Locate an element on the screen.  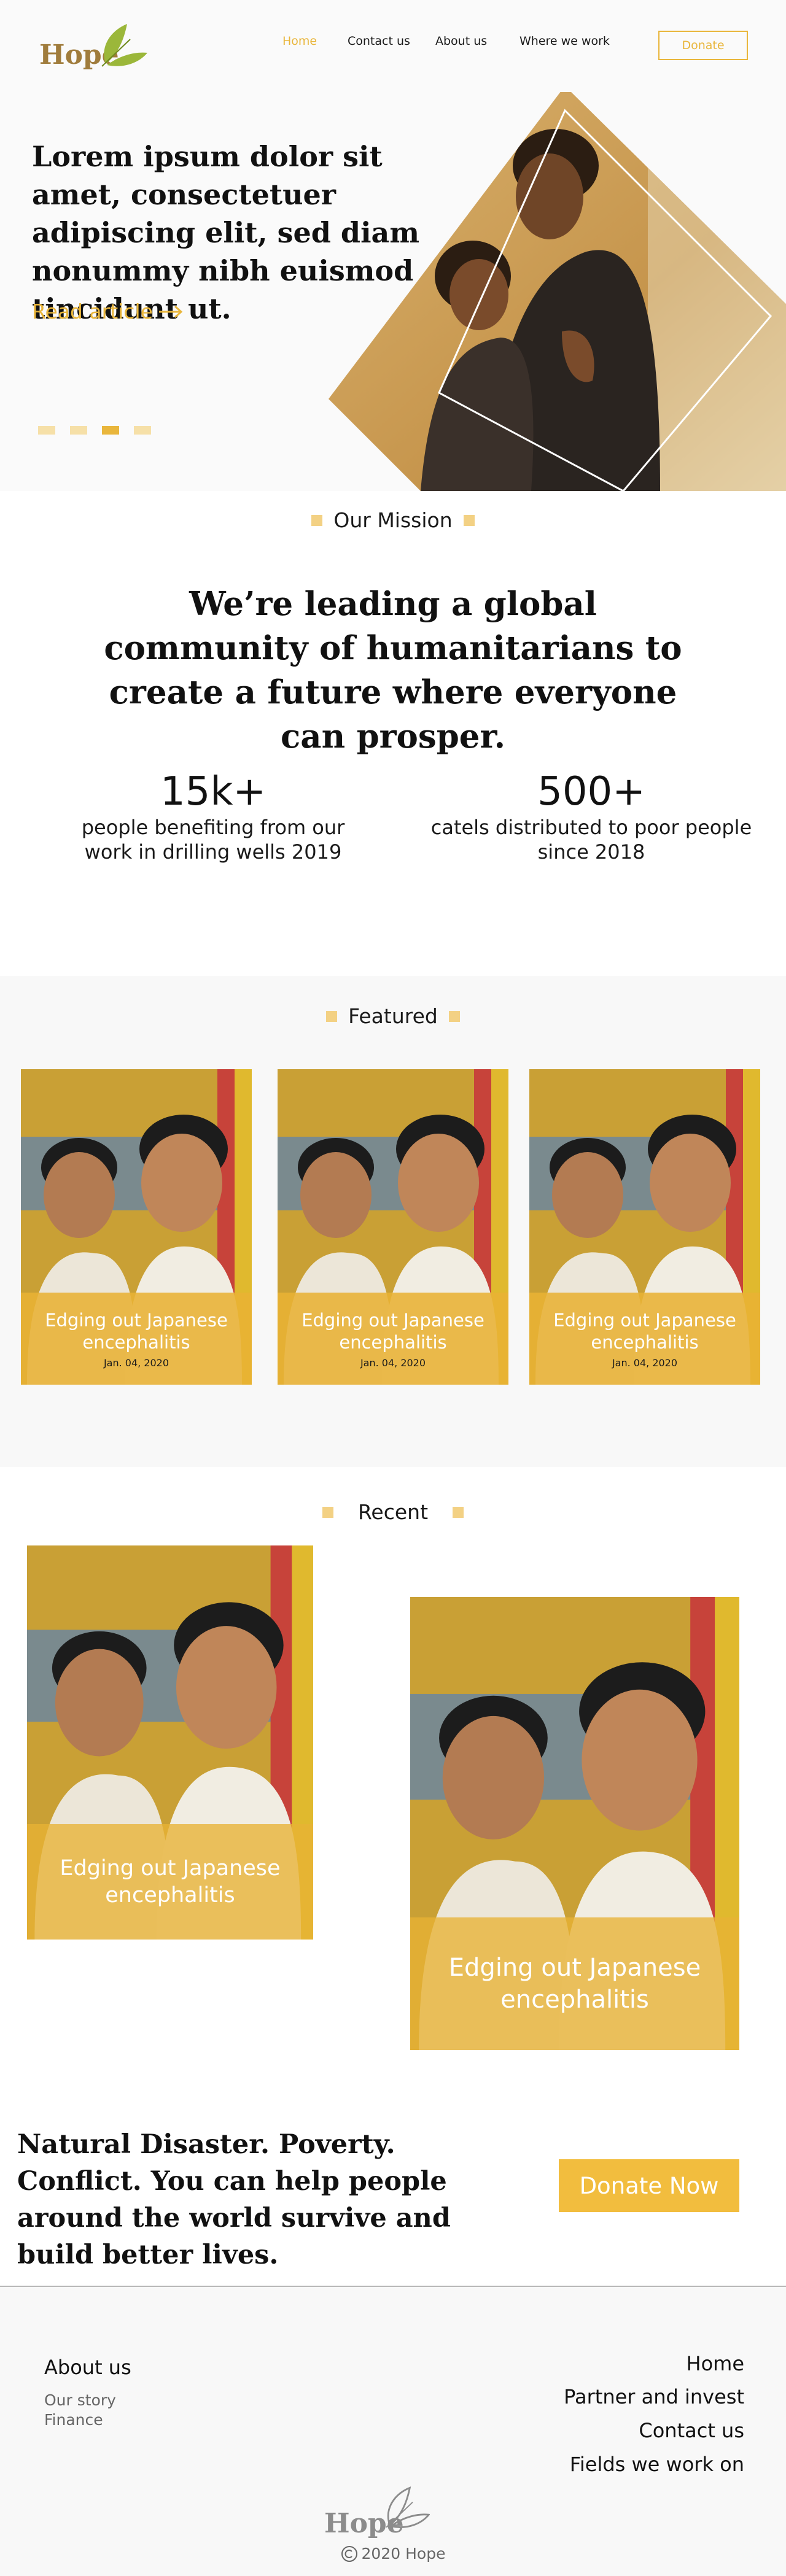
slider-dots is located at coordinates (94, 431).